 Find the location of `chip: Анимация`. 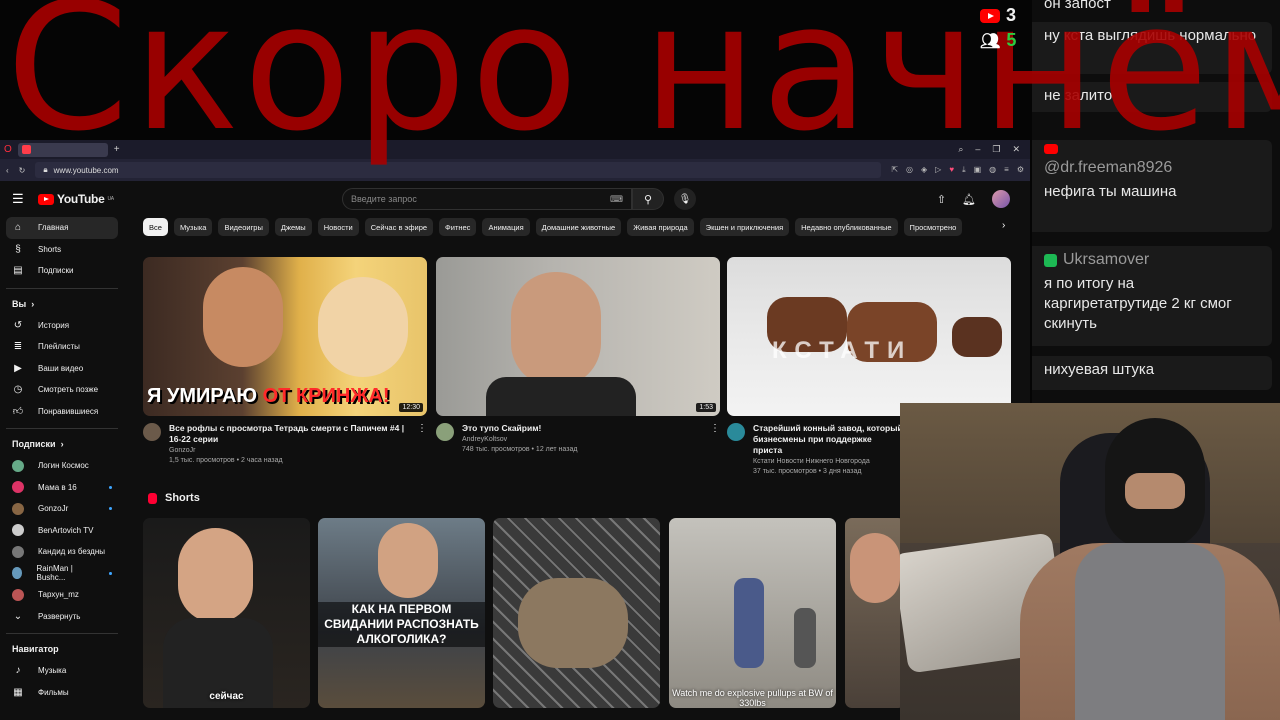

chip: Анимация is located at coordinates (506, 227).